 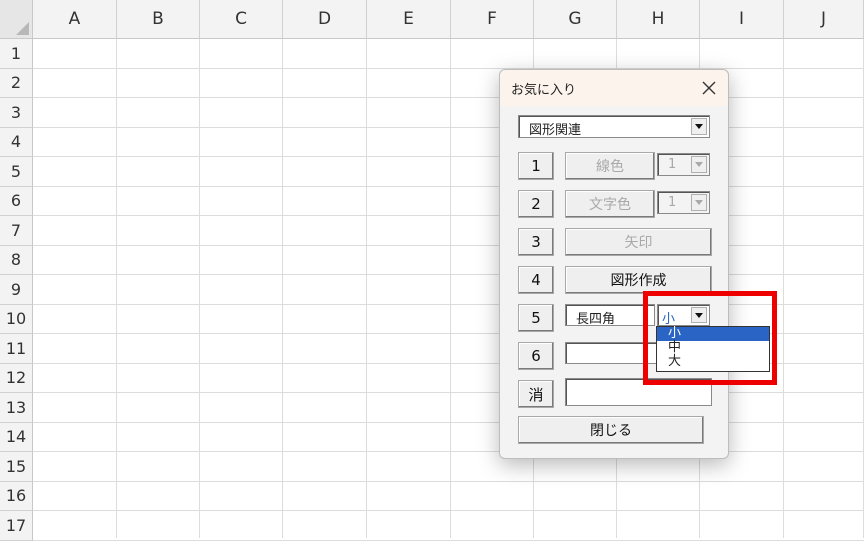 I want to click on column-header-j: J, so click(x=824, y=19).